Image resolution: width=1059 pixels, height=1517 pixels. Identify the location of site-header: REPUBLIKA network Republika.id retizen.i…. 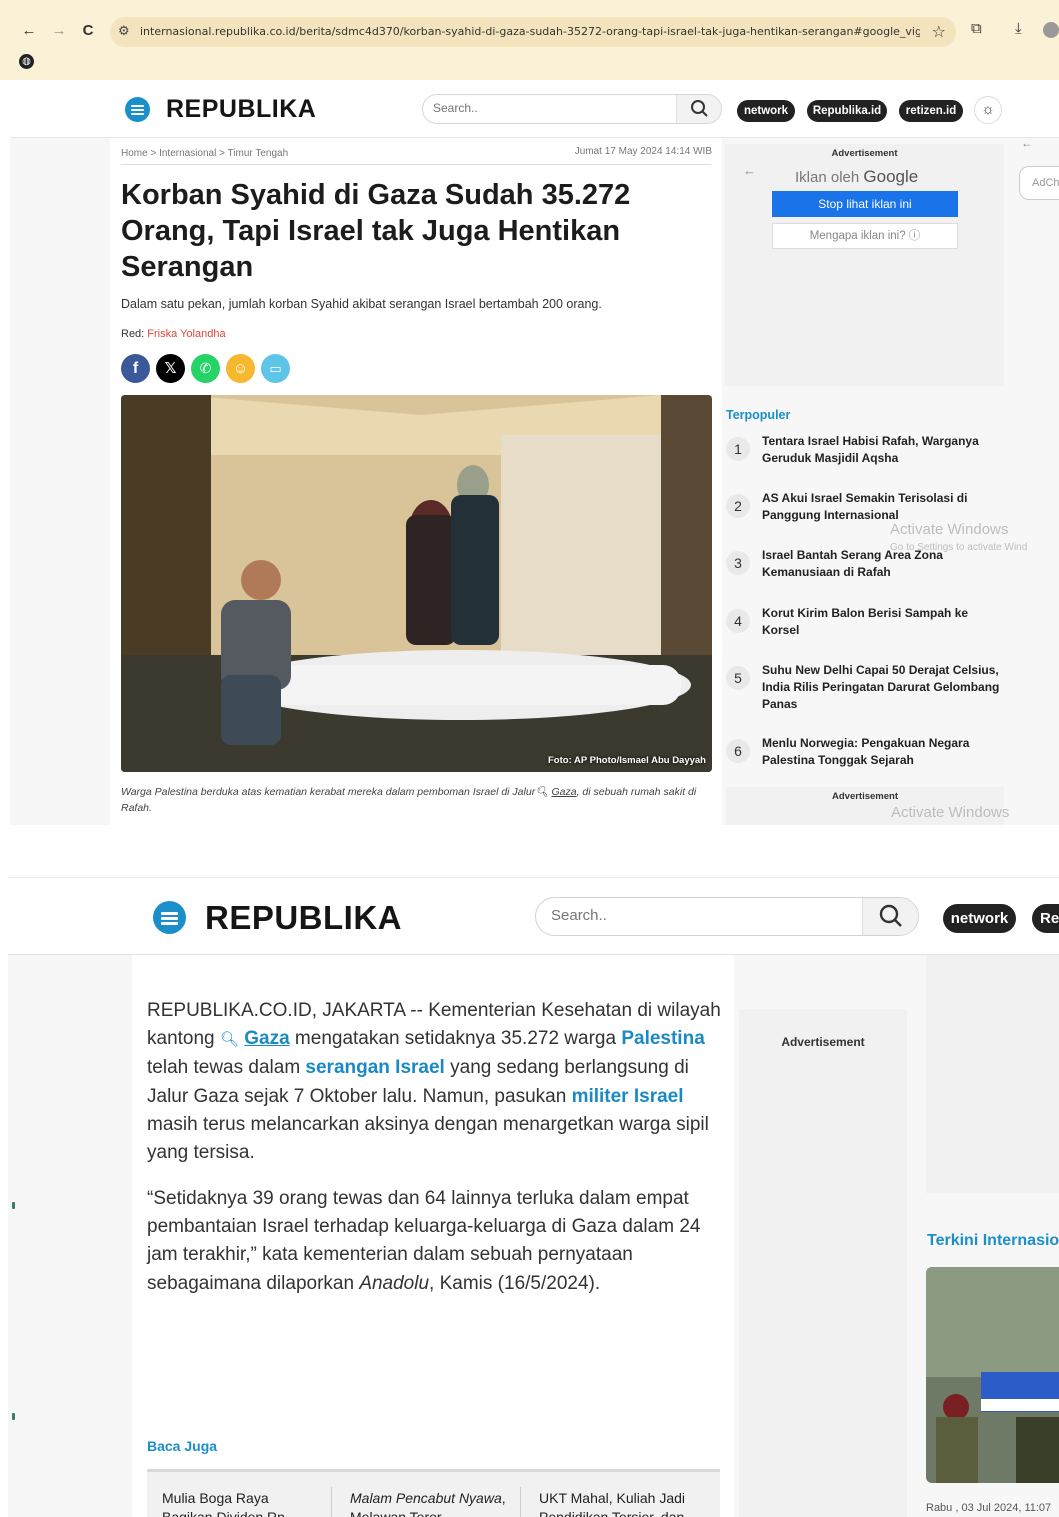
(534, 109).